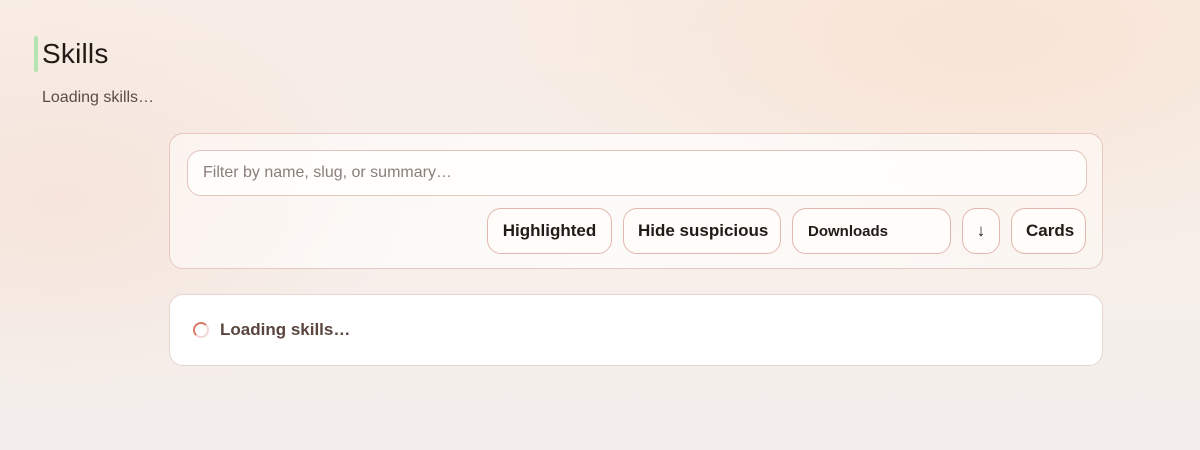 The height and width of the screenshot is (450, 1200). I want to click on sort-select: Downloads, so click(871, 231).